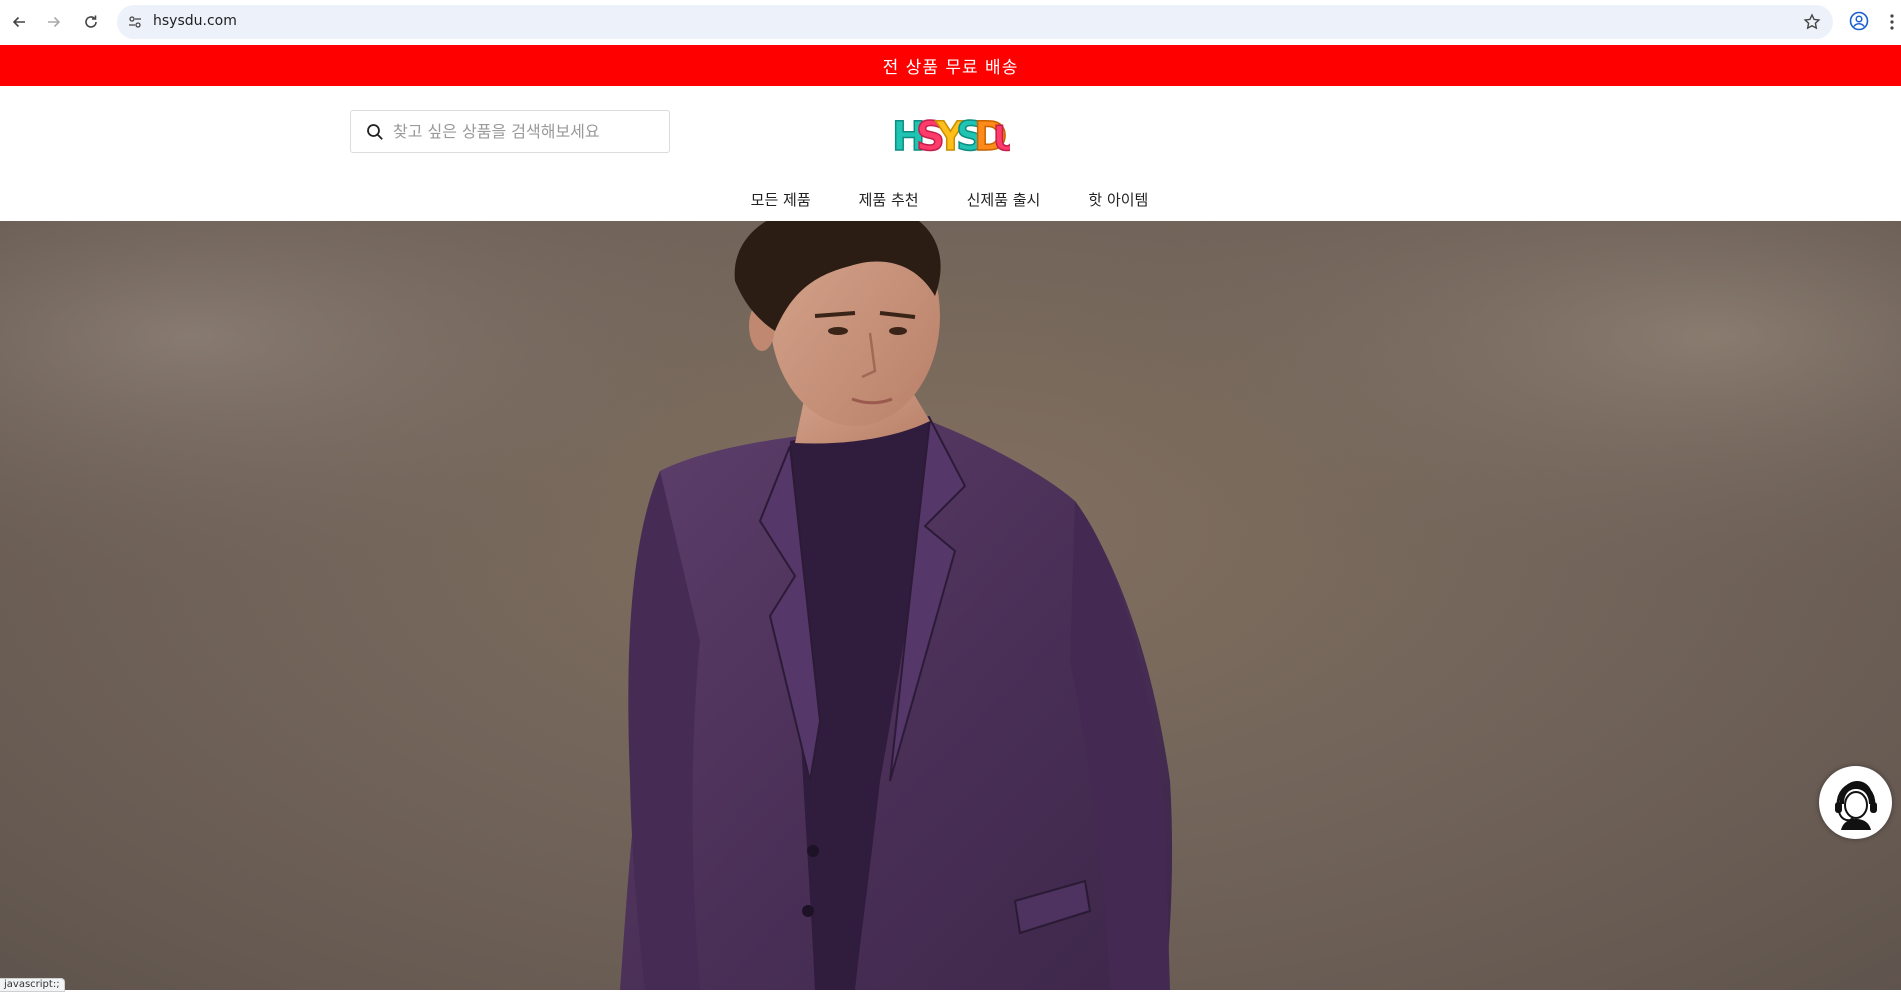  I want to click on arrow-back-icon, so click(18, 22).